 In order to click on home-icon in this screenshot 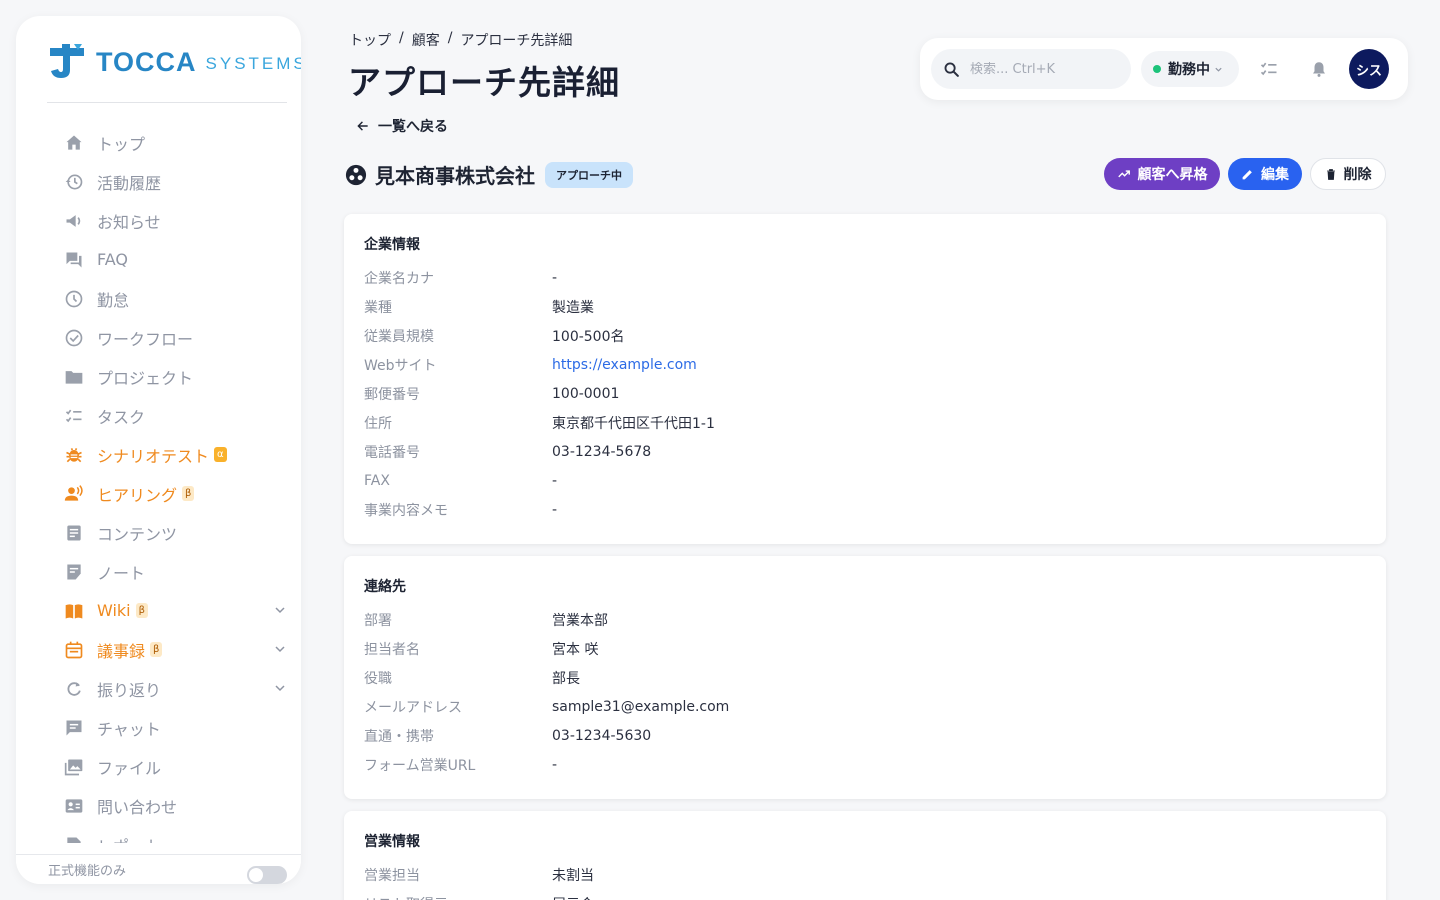, I will do `click(74, 143)`.